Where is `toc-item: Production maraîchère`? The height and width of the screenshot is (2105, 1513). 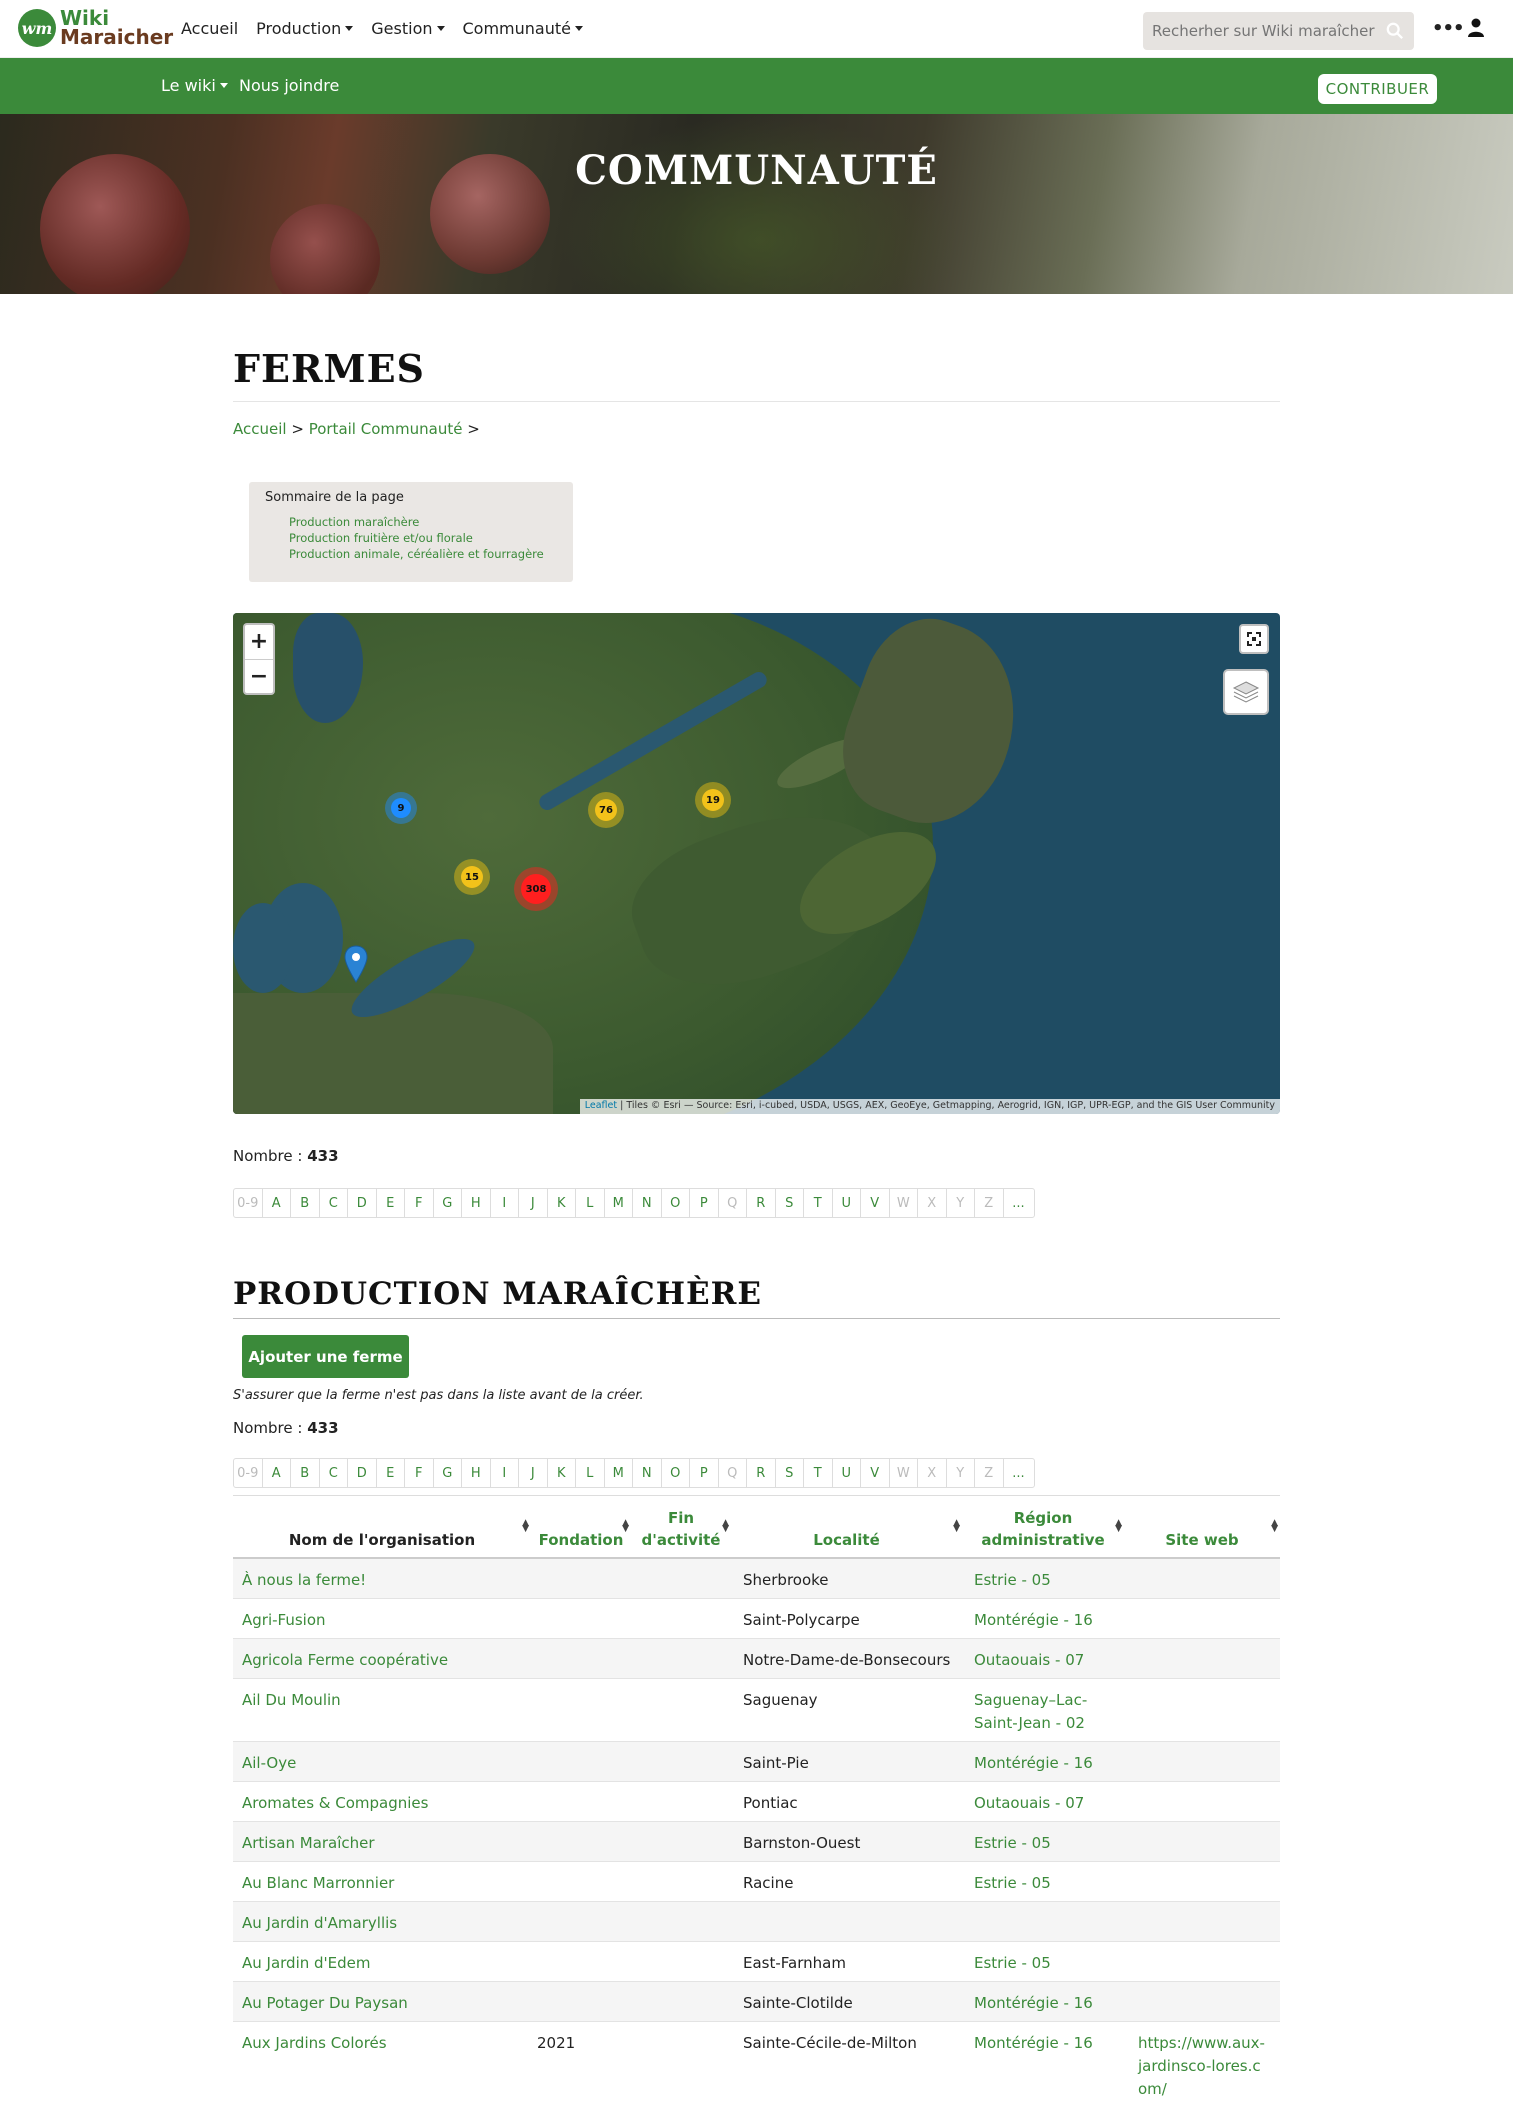 toc-item: Production maraîchère is located at coordinates (423, 522).